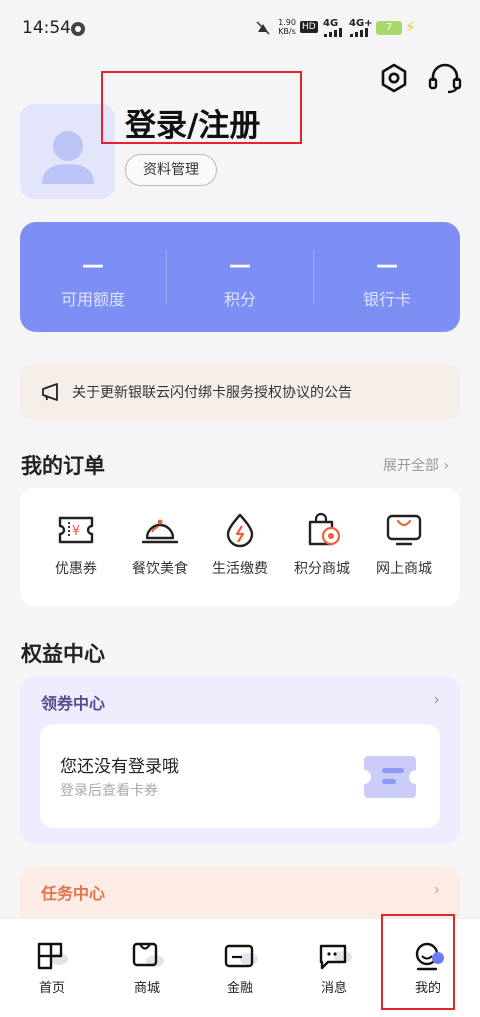 The image size is (480, 1017). I want to click on stat-points: — 积分, so click(240, 277).